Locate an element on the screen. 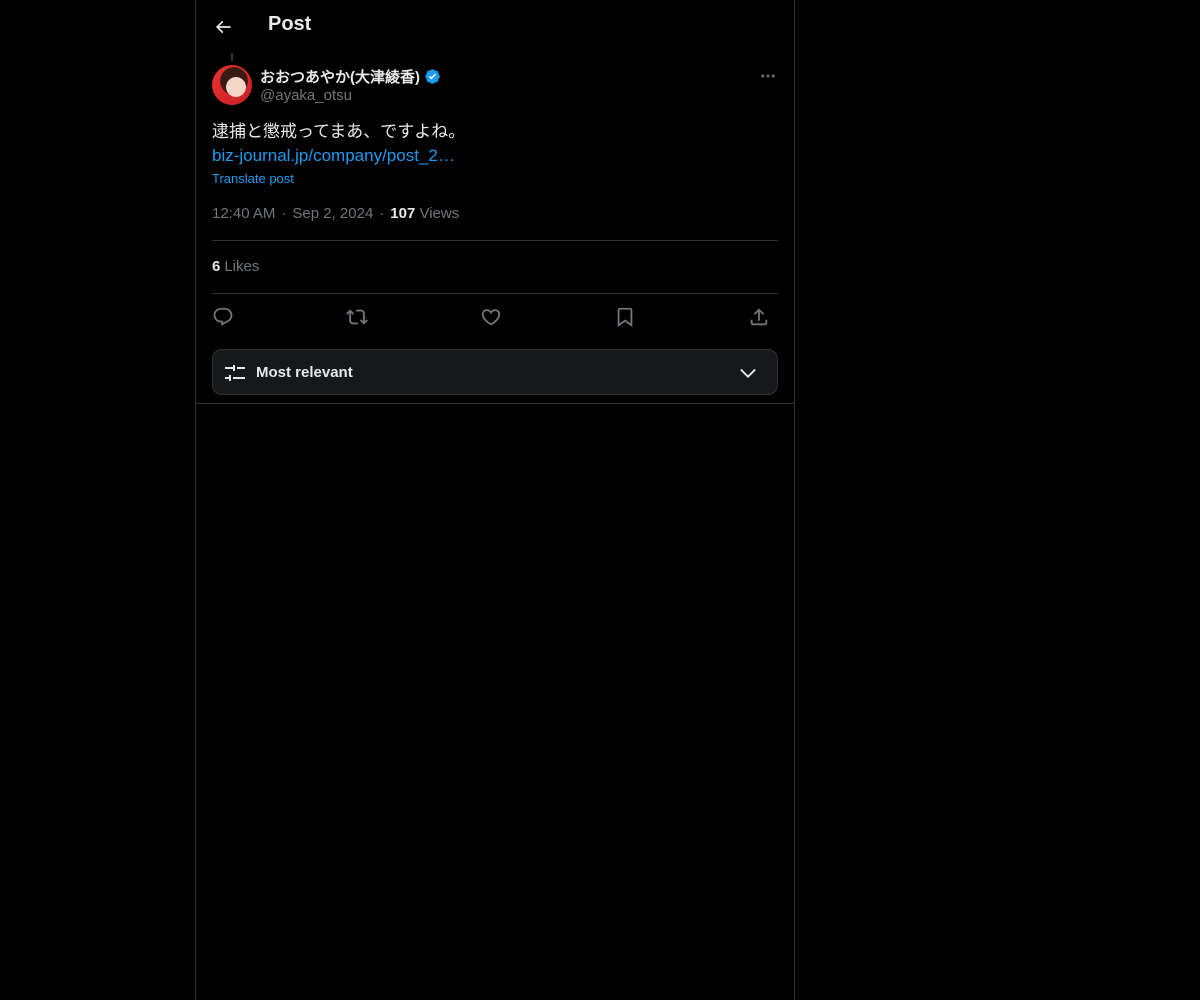  repost-icon is located at coordinates (357, 317).